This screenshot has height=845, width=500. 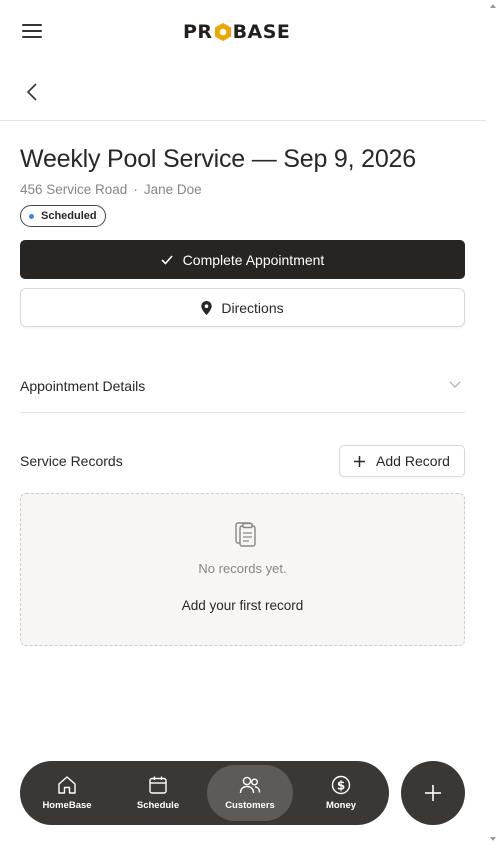 What do you see at coordinates (250, 805) in the screenshot?
I see `nav-label-customers: Customers` at bounding box center [250, 805].